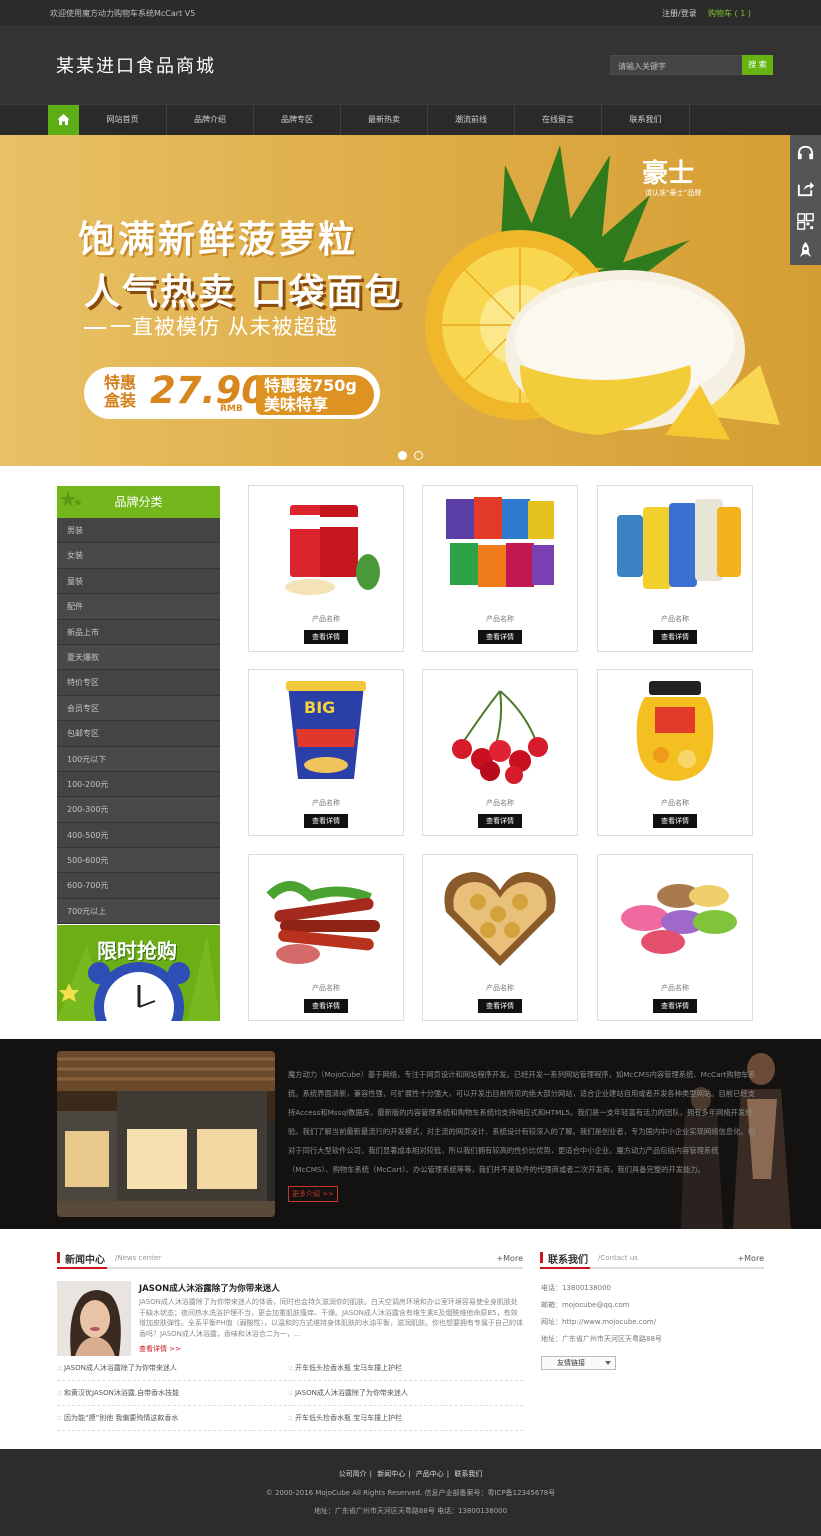  What do you see at coordinates (166, 1134) in the screenshot?
I see `storefront-image` at bounding box center [166, 1134].